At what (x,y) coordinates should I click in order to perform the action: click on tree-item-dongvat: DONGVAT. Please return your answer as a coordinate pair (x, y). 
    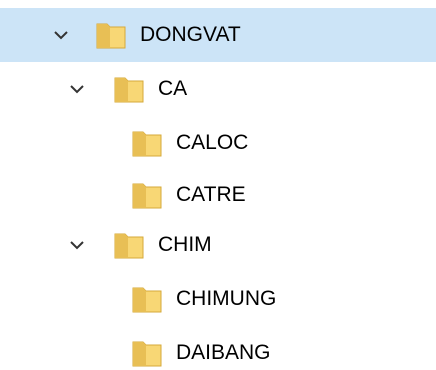
    Looking at the image, I should click on (218, 35).